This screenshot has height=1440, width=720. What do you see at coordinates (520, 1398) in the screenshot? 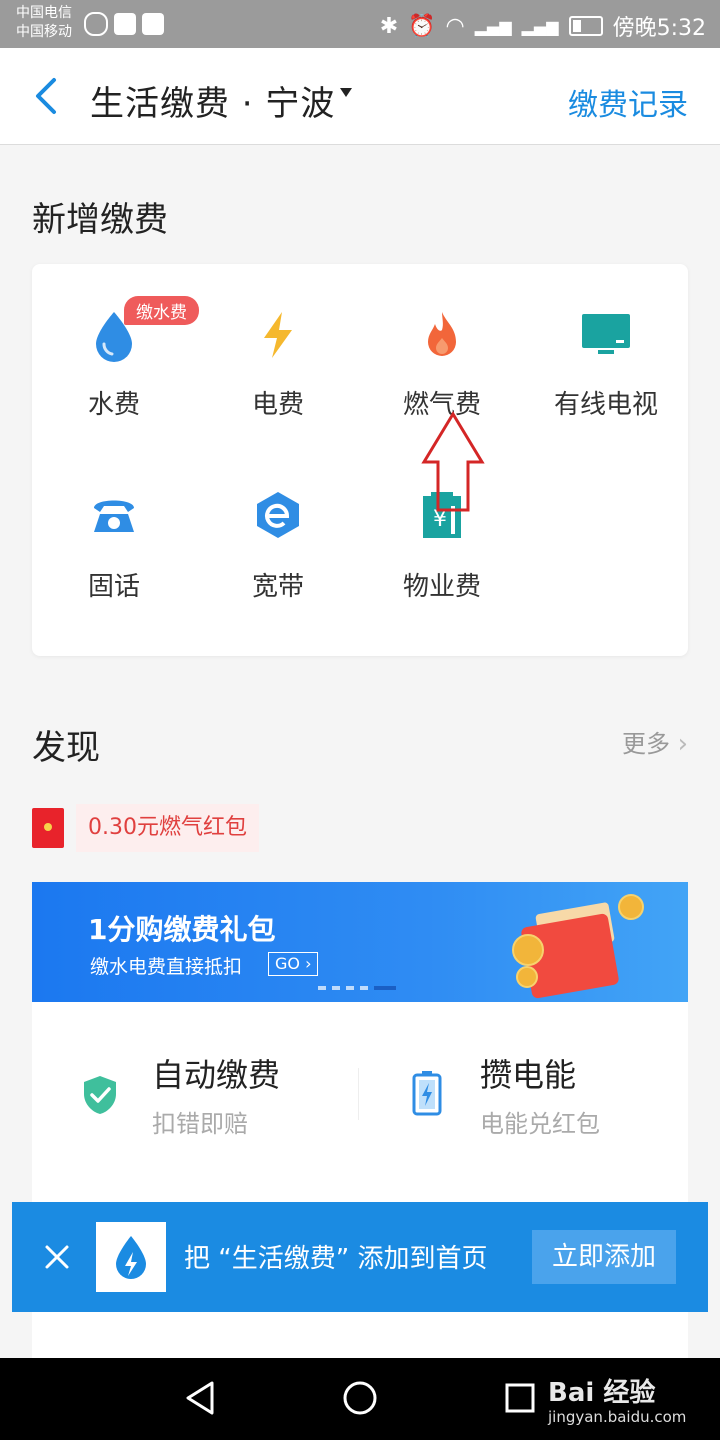
I see `nav-recents-icon` at bounding box center [520, 1398].